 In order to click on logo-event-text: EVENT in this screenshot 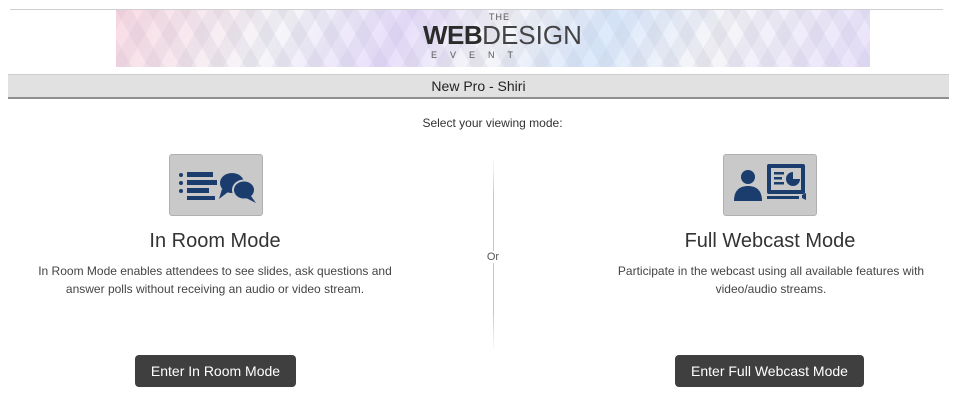, I will do `click(479, 55)`.